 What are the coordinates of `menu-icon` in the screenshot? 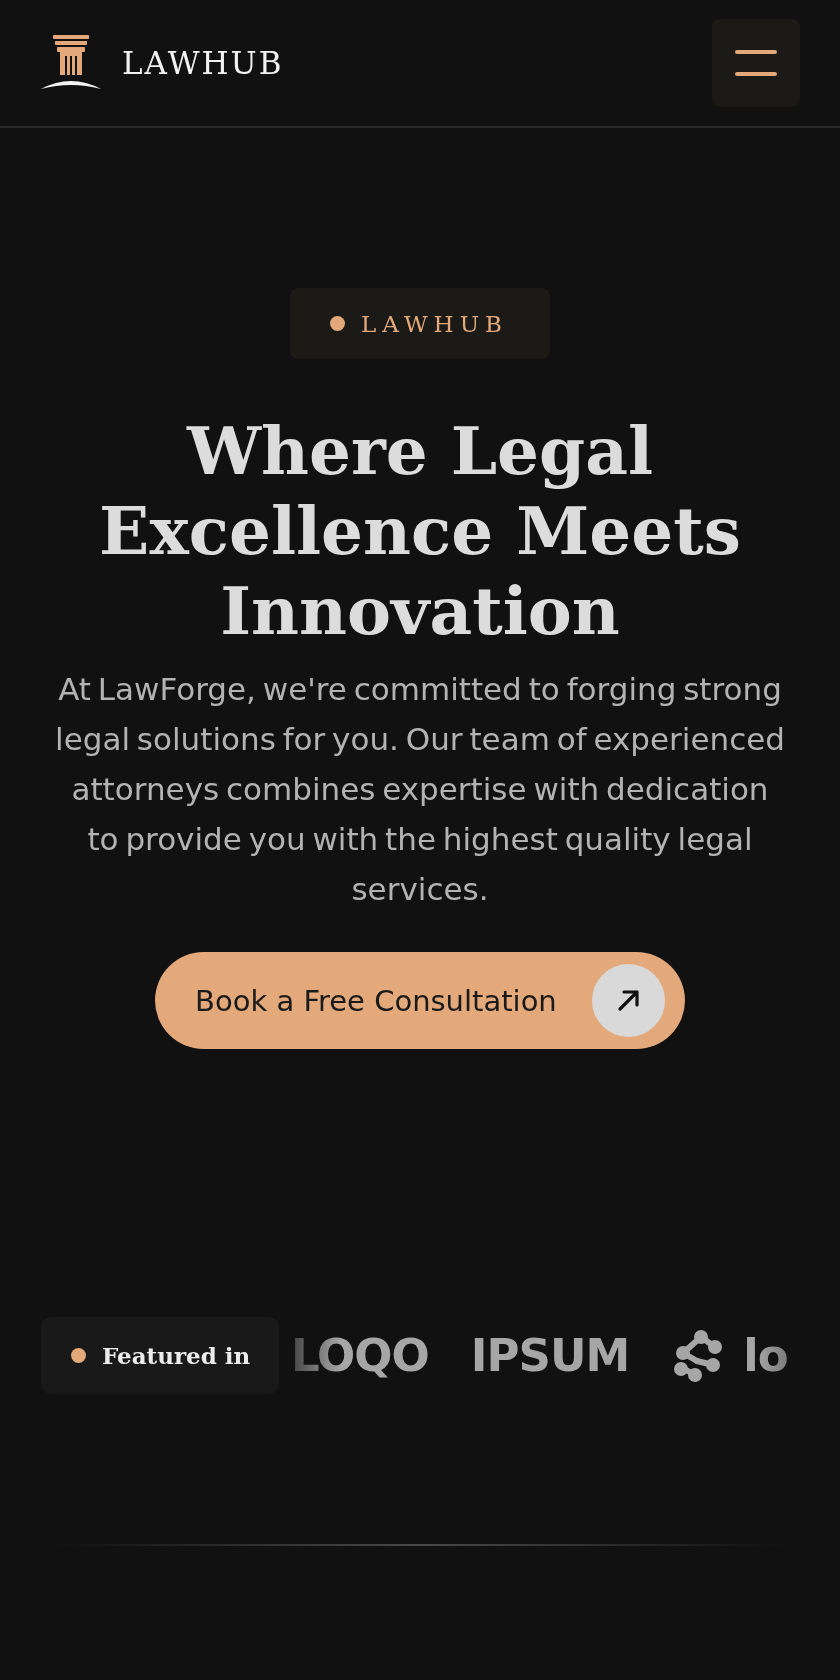 It's located at (756, 63).